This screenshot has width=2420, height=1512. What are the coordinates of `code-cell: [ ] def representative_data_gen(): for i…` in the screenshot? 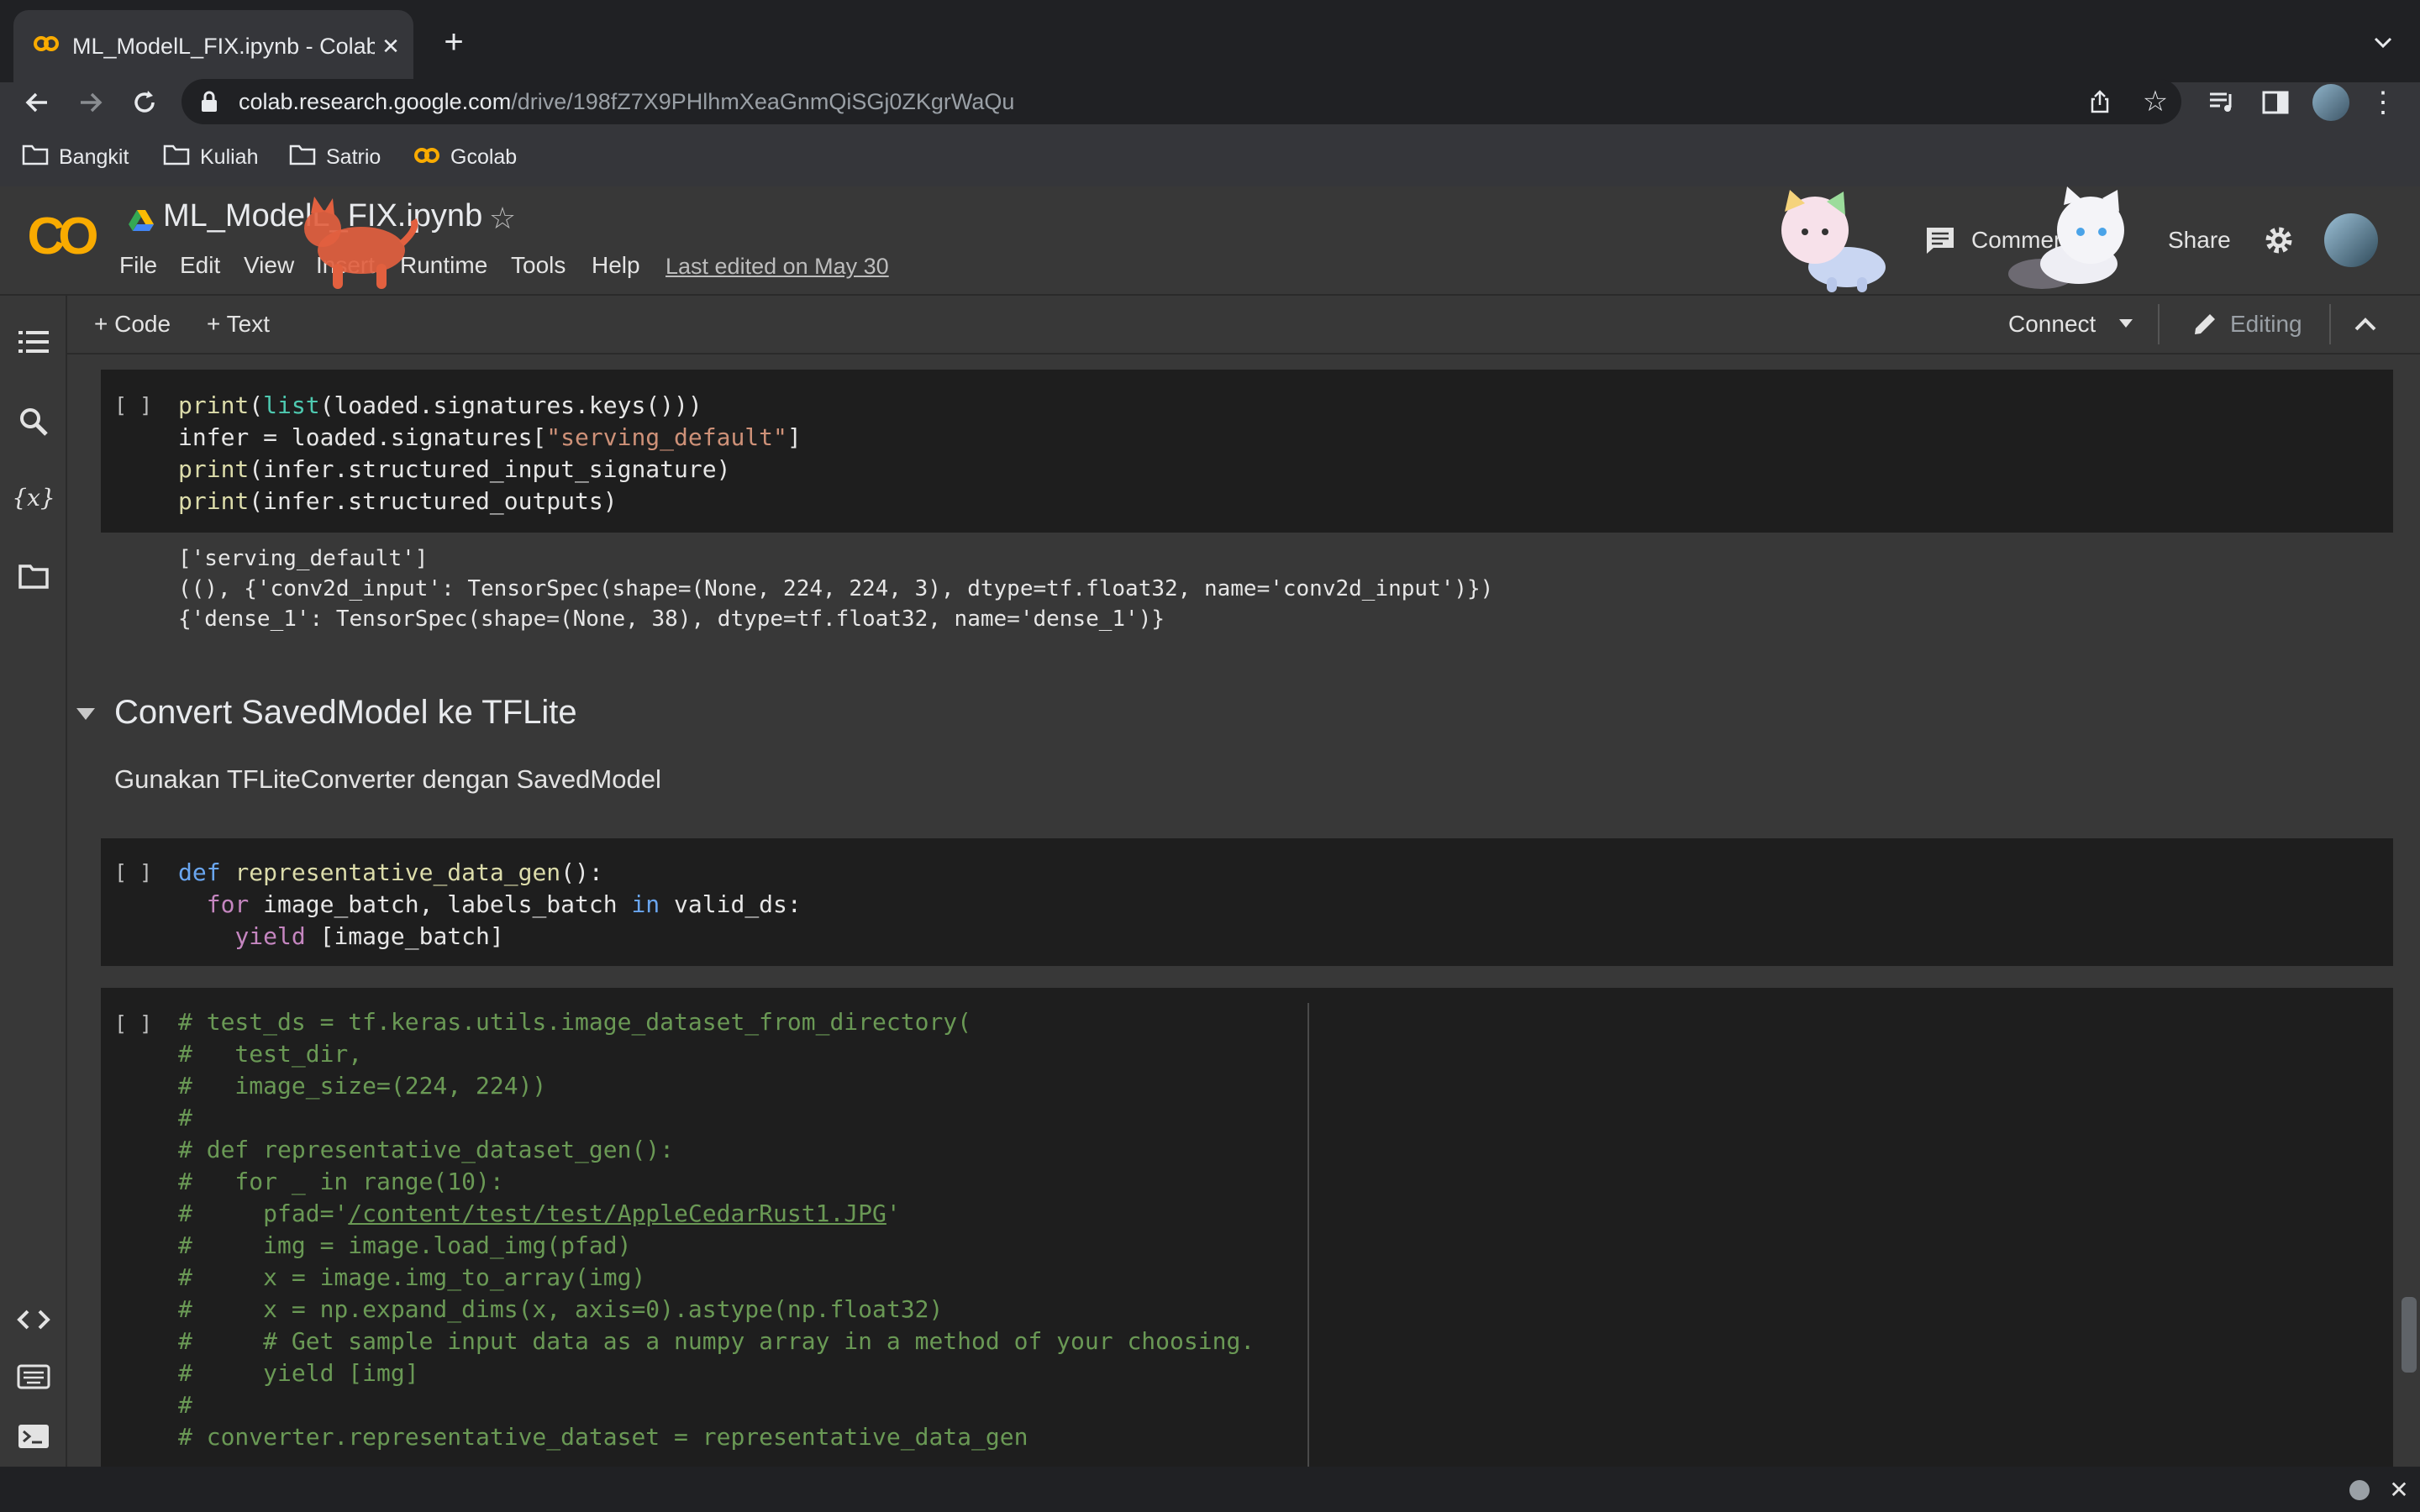 It's located at (1247, 902).